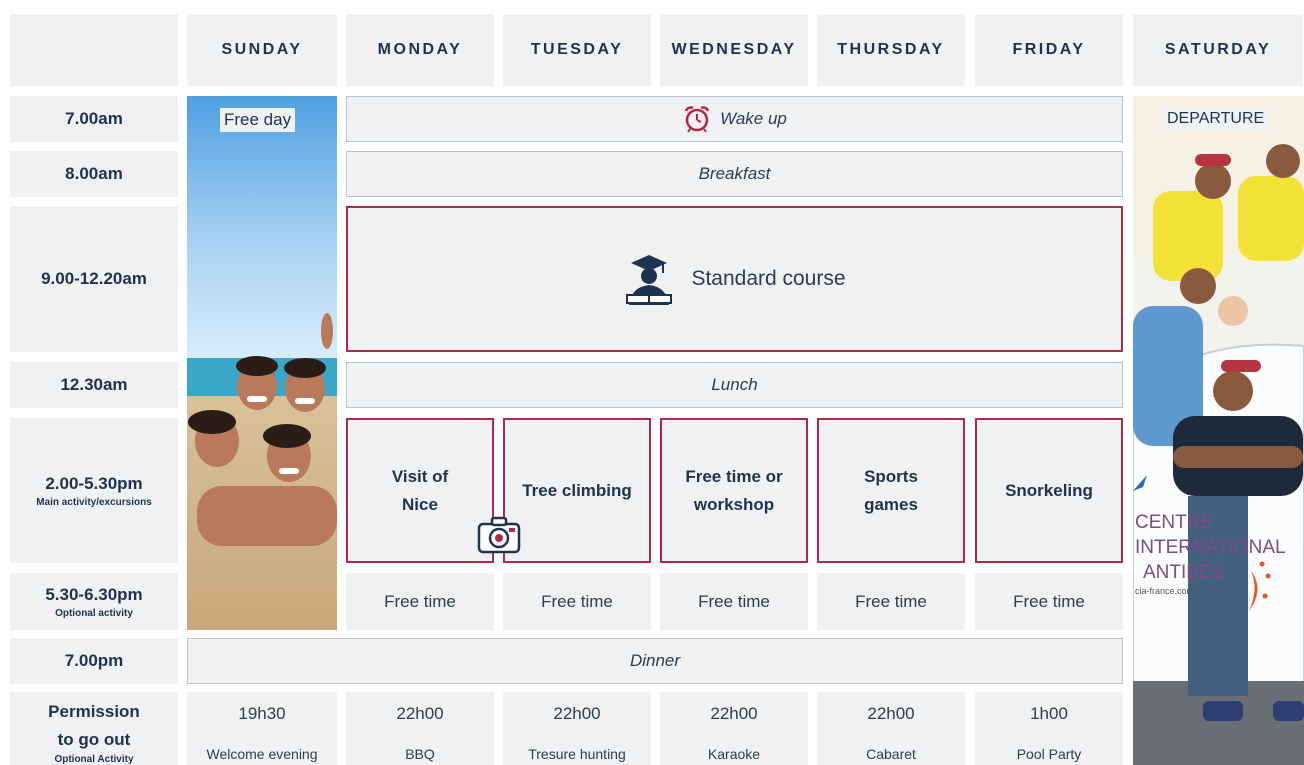 The image size is (1304, 765). What do you see at coordinates (94, 613) in the screenshot?
I see `time-sublabel: Optional activity` at bounding box center [94, 613].